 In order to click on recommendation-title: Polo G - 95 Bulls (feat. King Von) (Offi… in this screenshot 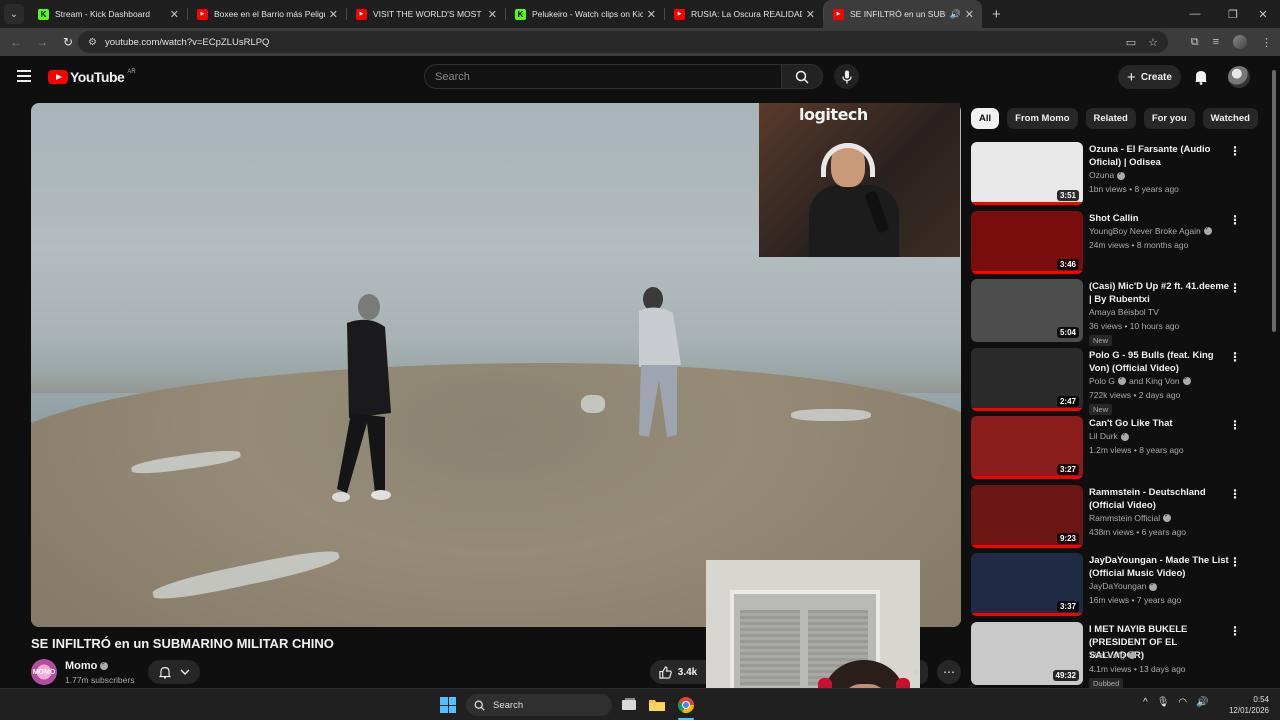, I will do `click(1160, 362)`.